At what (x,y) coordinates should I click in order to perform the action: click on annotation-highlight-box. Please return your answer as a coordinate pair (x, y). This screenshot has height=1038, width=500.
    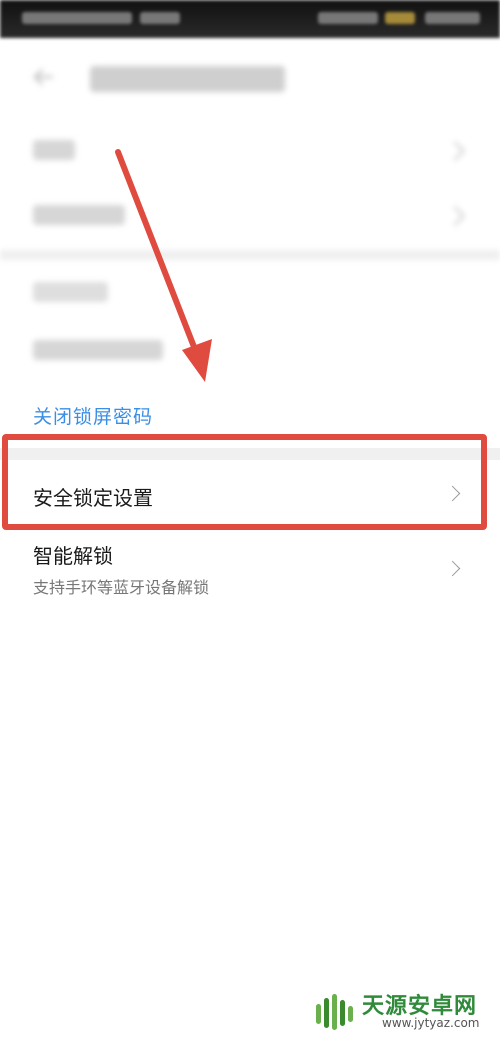
    Looking at the image, I should click on (244, 482).